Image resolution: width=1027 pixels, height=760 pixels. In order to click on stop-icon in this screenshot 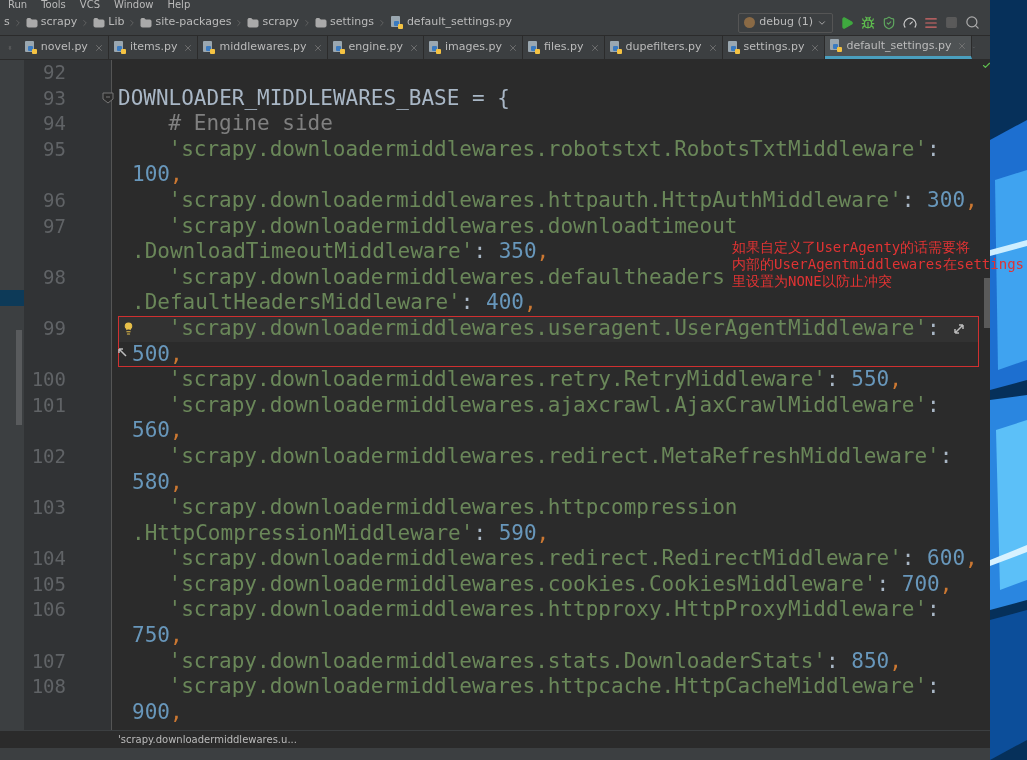, I will do `click(951, 22)`.